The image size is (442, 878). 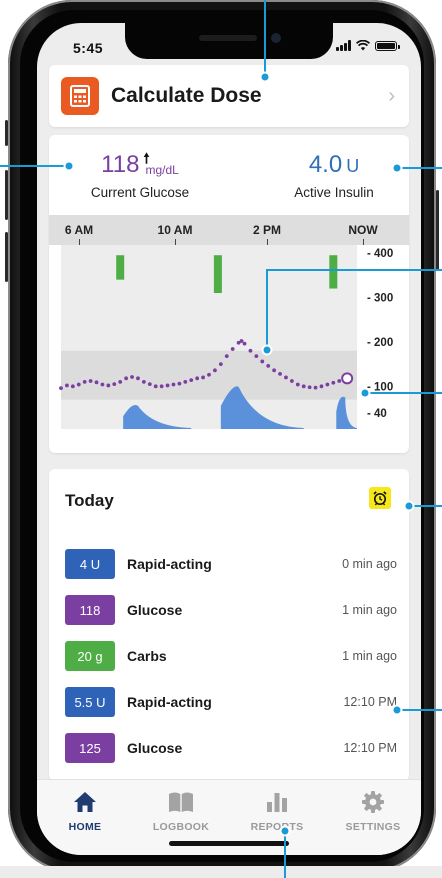 What do you see at coordinates (353, 166) in the screenshot?
I see `insulin-unit: U` at bounding box center [353, 166].